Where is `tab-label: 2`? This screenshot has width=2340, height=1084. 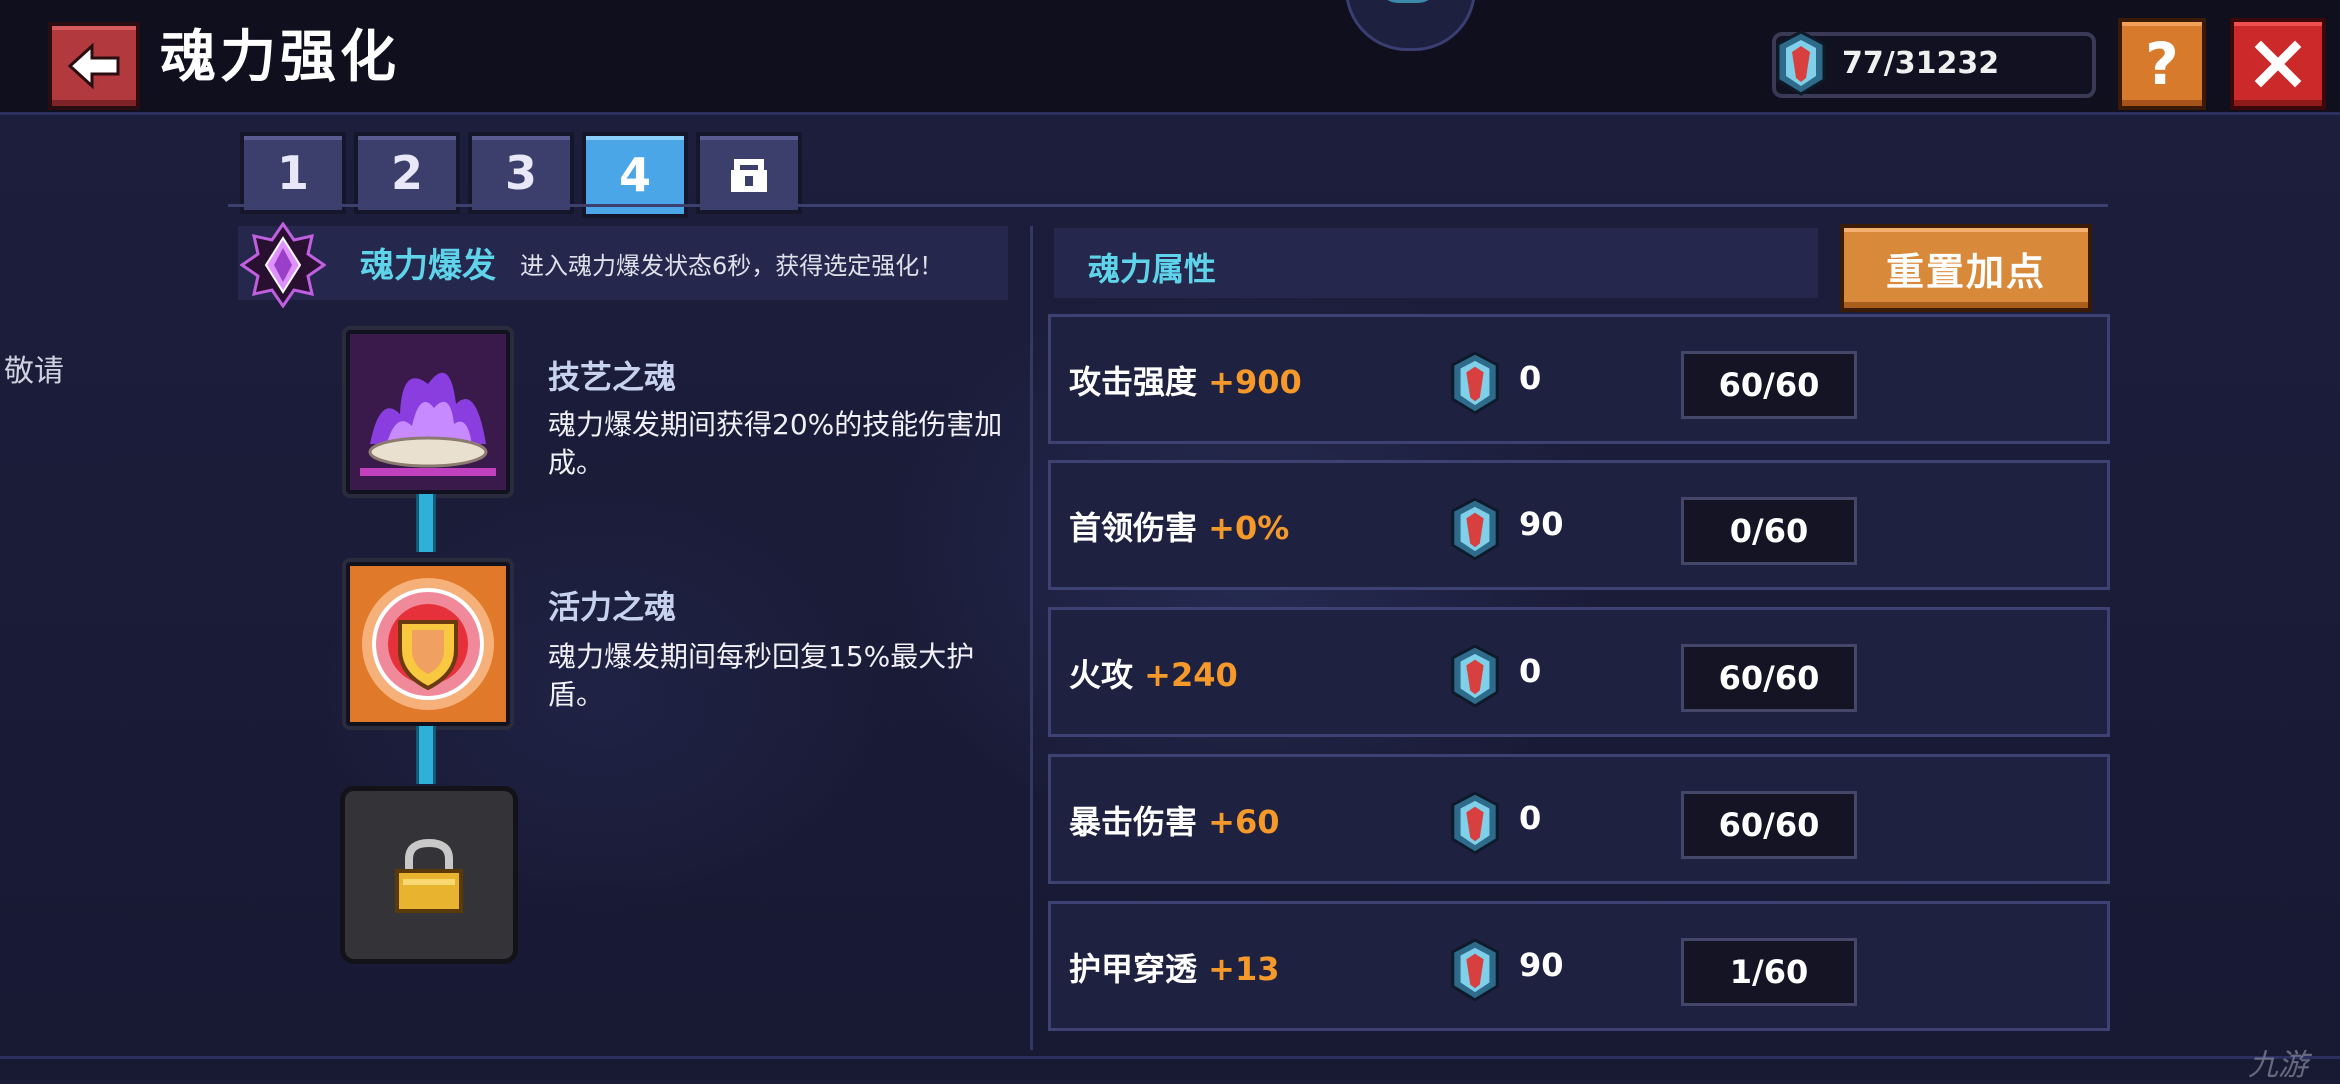 tab-label: 2 is located at coordinates (406, 173).